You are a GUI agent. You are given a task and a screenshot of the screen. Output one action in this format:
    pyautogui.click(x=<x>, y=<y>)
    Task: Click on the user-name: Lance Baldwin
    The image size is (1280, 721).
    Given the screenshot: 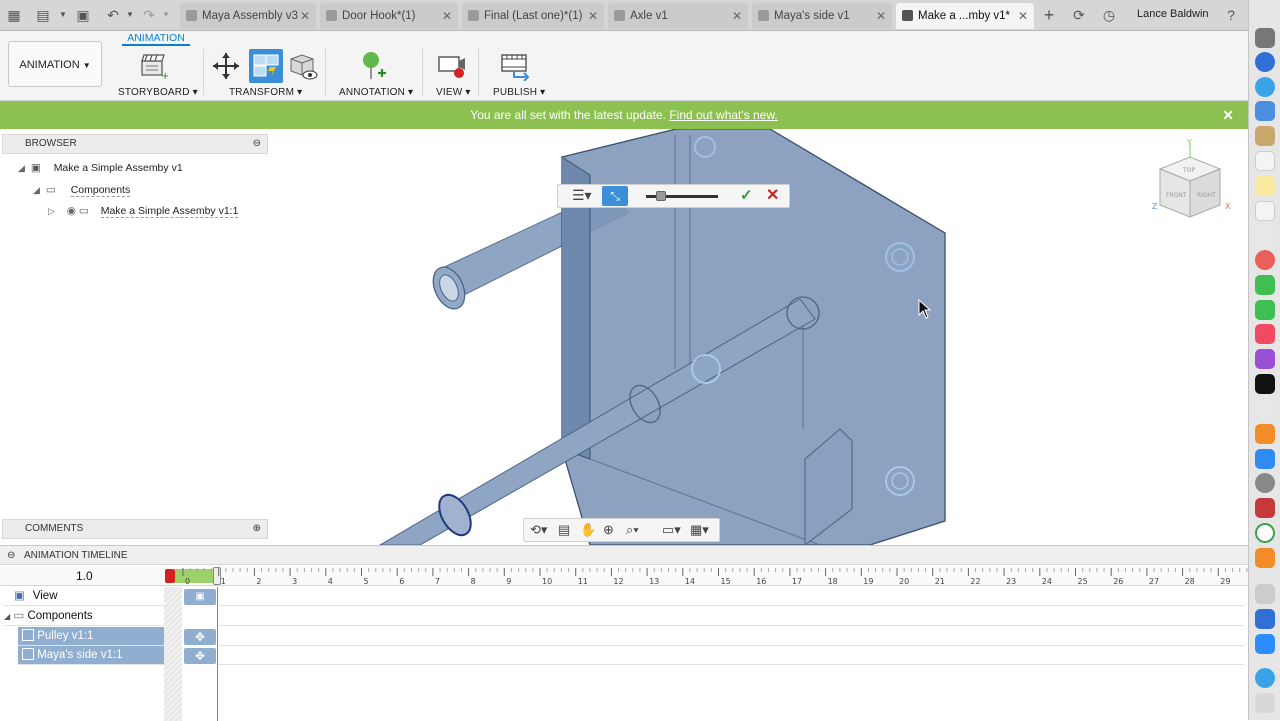 What is the action you would take?
    pyautogui.click(x=1173, y=14)
    